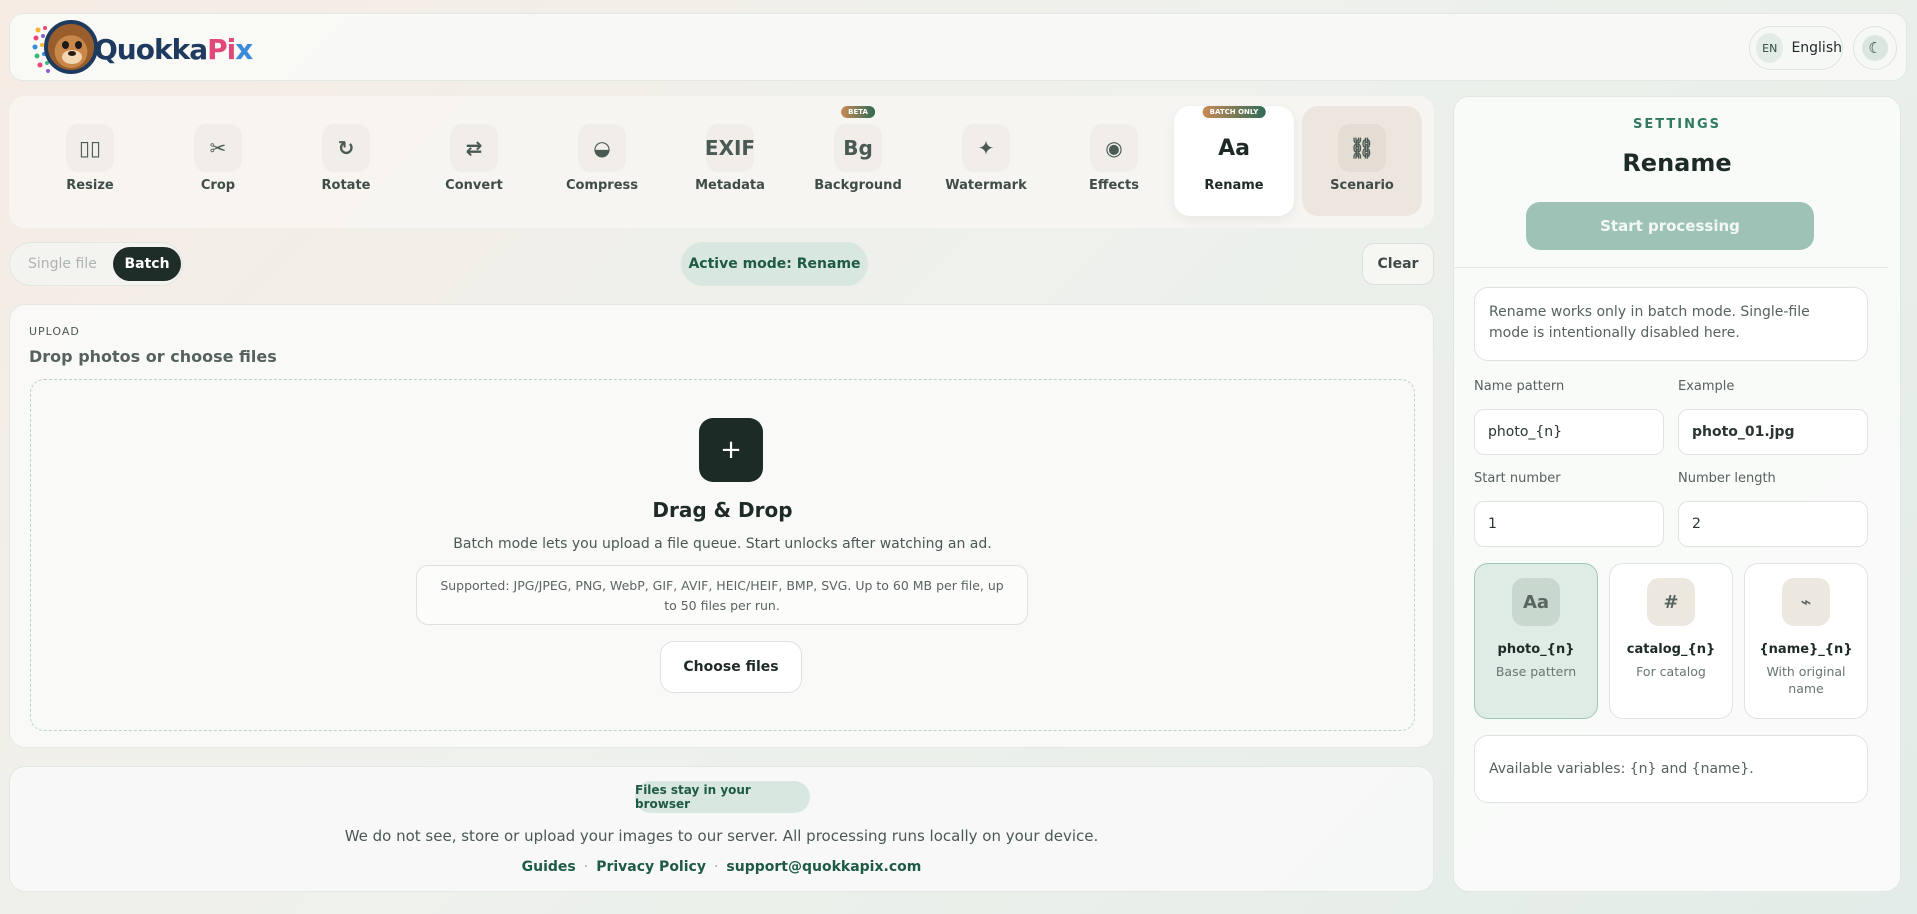 The width and height of the screenshot is (1917, 914). I want to click on upload-title: Drop photos or choose files, so click(153, 356).